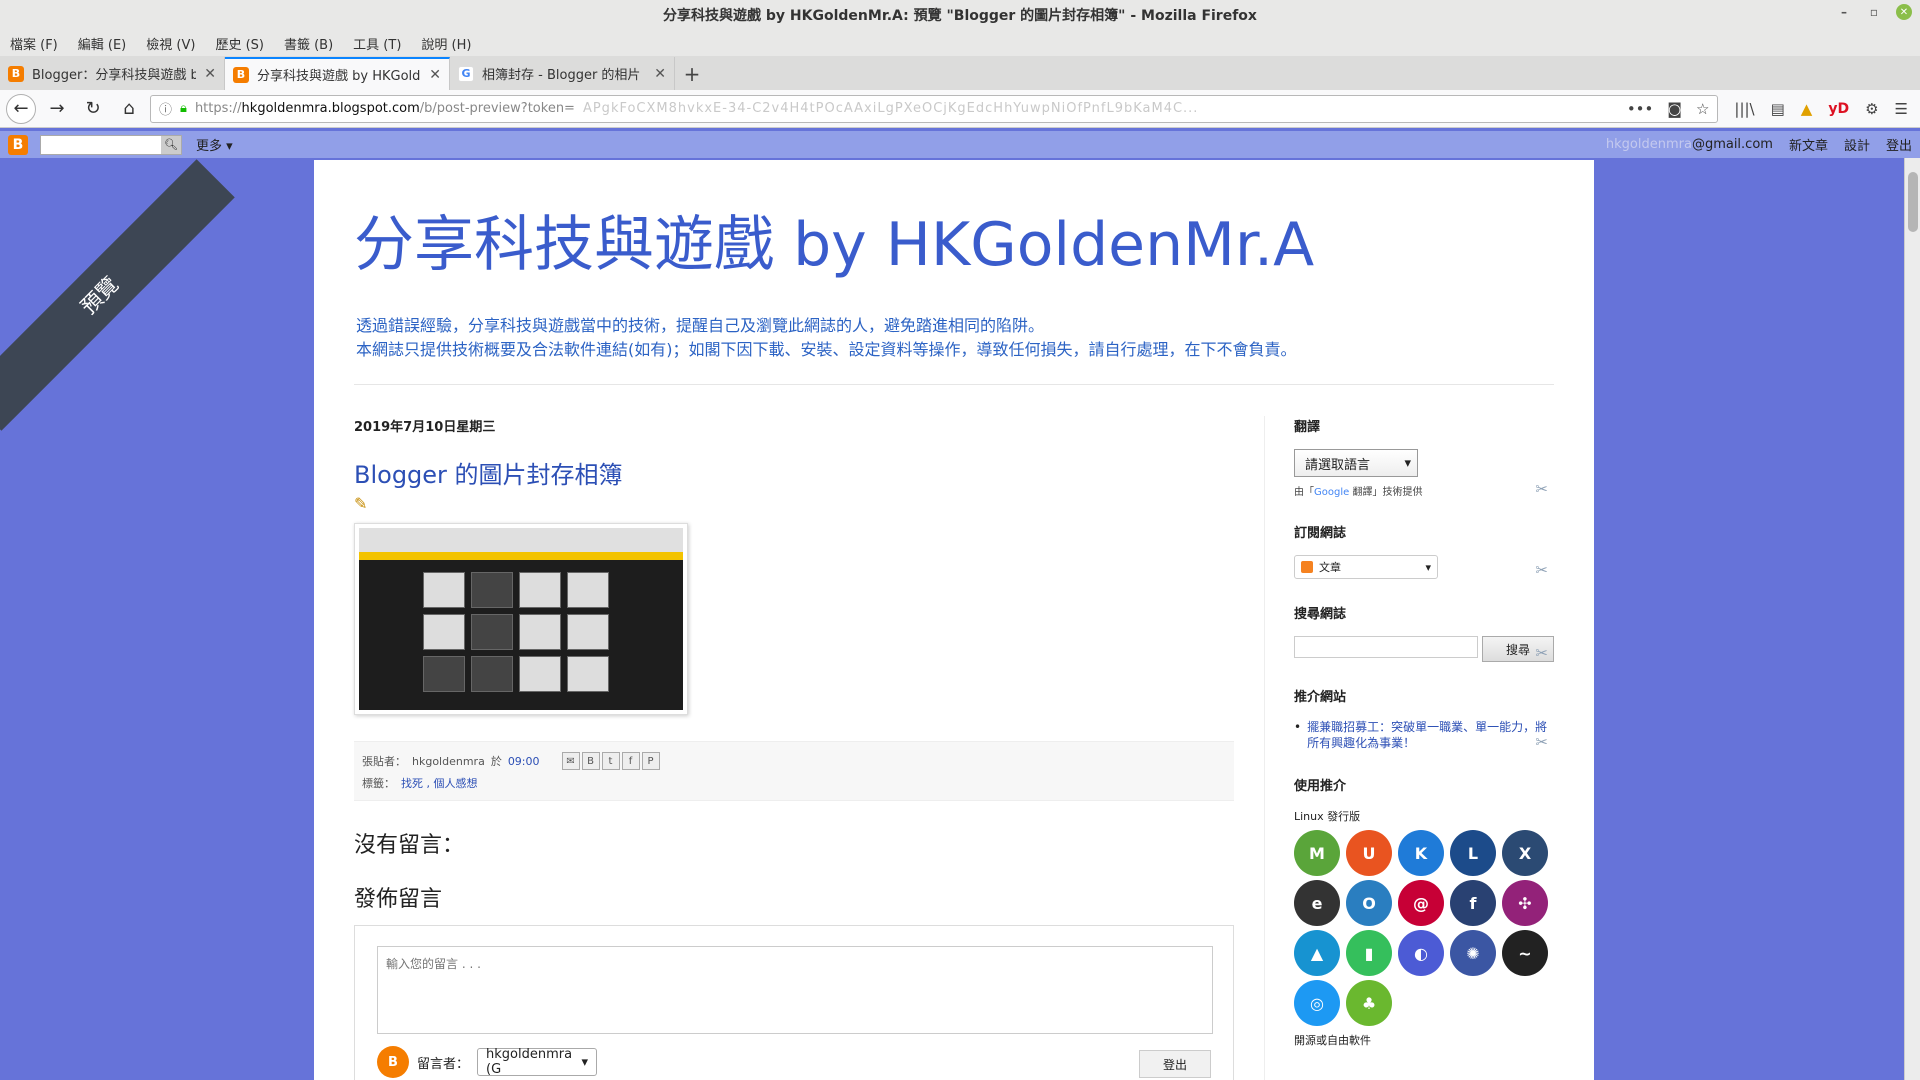 This screenshot has width=1920, height=1080. Describe the element at coordinates (1838, 109) in the screenshot. I see `yandex-dictionary-icon: yD` at that location.